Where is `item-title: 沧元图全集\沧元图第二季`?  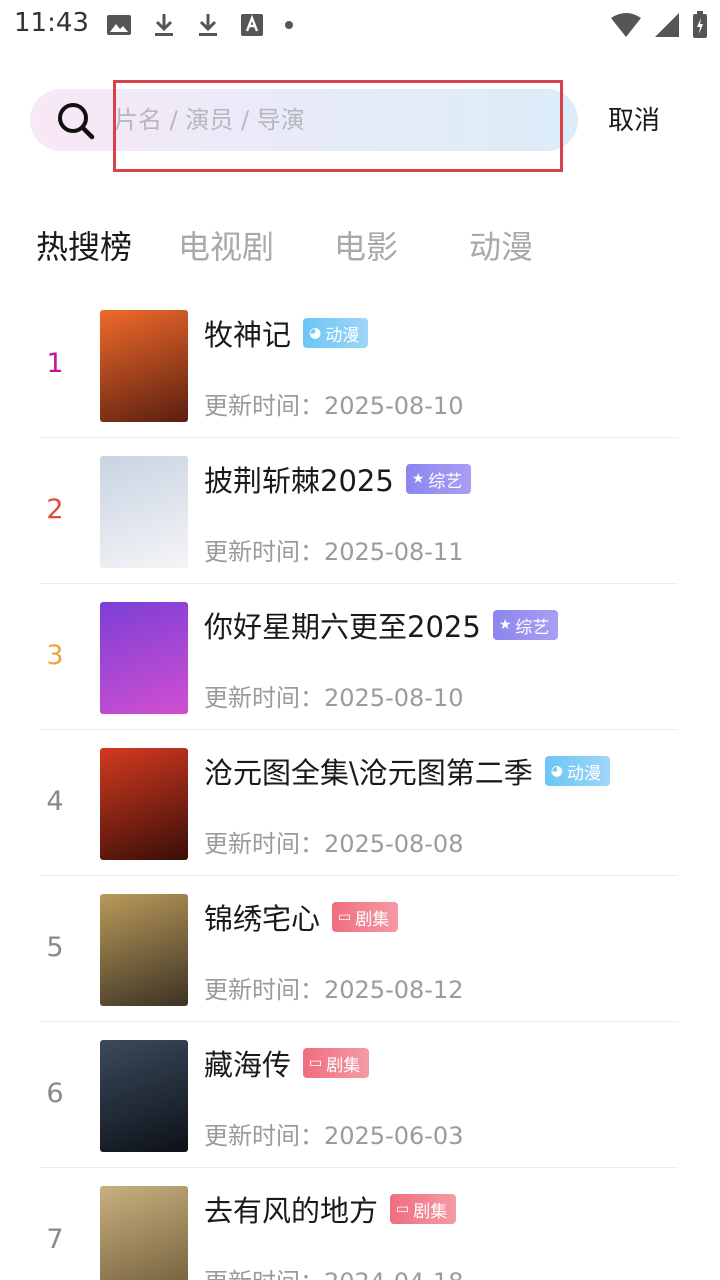 item-title: 沧元图全集\沧元图第二季 is located at coordinates (368, 771).